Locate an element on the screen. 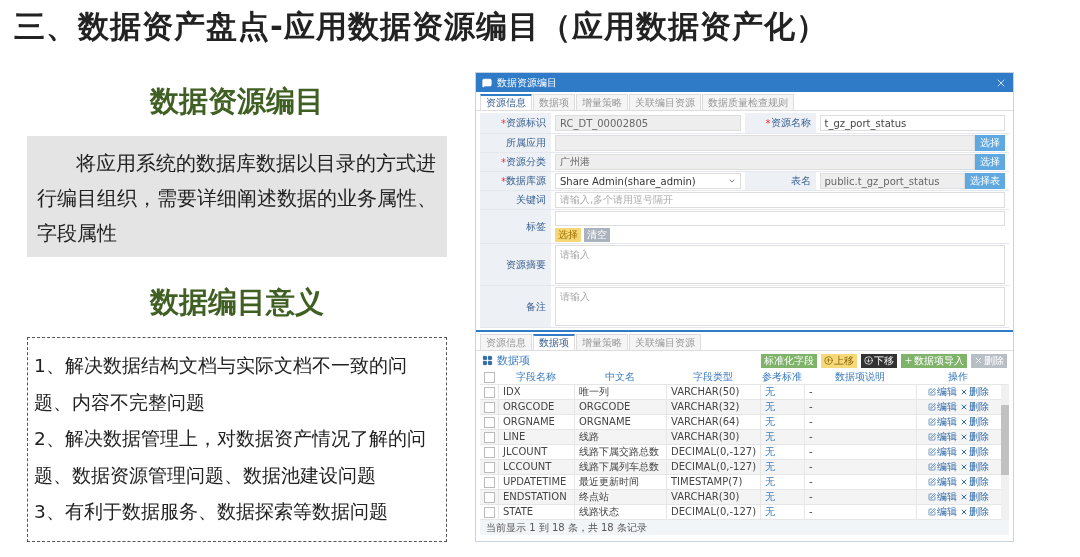 This screenshot has width=1080, height=557. text-field: 广州港 is located at coordinates (765, 162).